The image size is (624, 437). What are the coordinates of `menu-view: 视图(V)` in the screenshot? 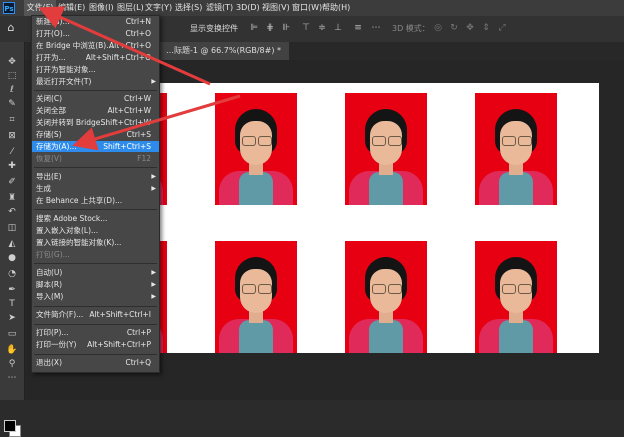 It's located at (276, 8).